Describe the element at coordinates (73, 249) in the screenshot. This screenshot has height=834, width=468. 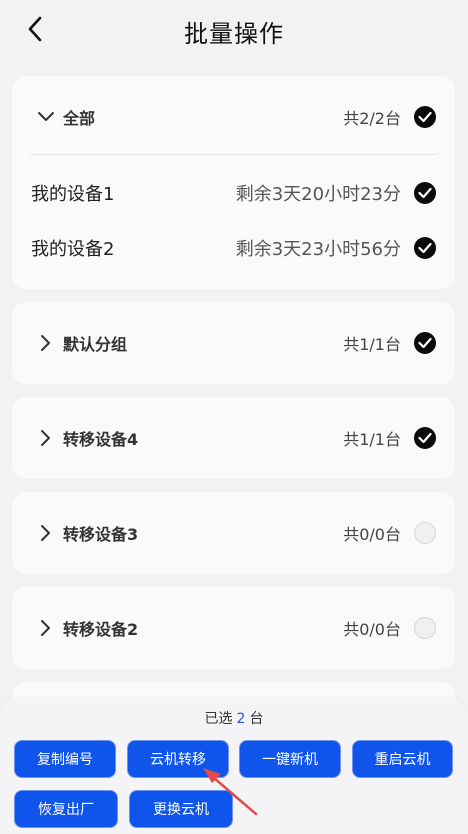
I see `device-name: 我的设备2` at that location.